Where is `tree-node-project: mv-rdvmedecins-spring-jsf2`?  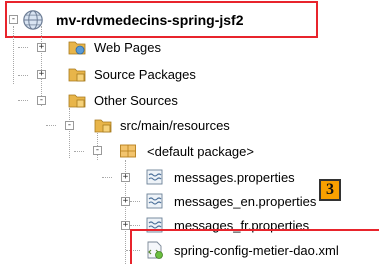 tree-node-project: mv-rdvmedecins-spring-jsf2 is located at coordinates (133, 20).